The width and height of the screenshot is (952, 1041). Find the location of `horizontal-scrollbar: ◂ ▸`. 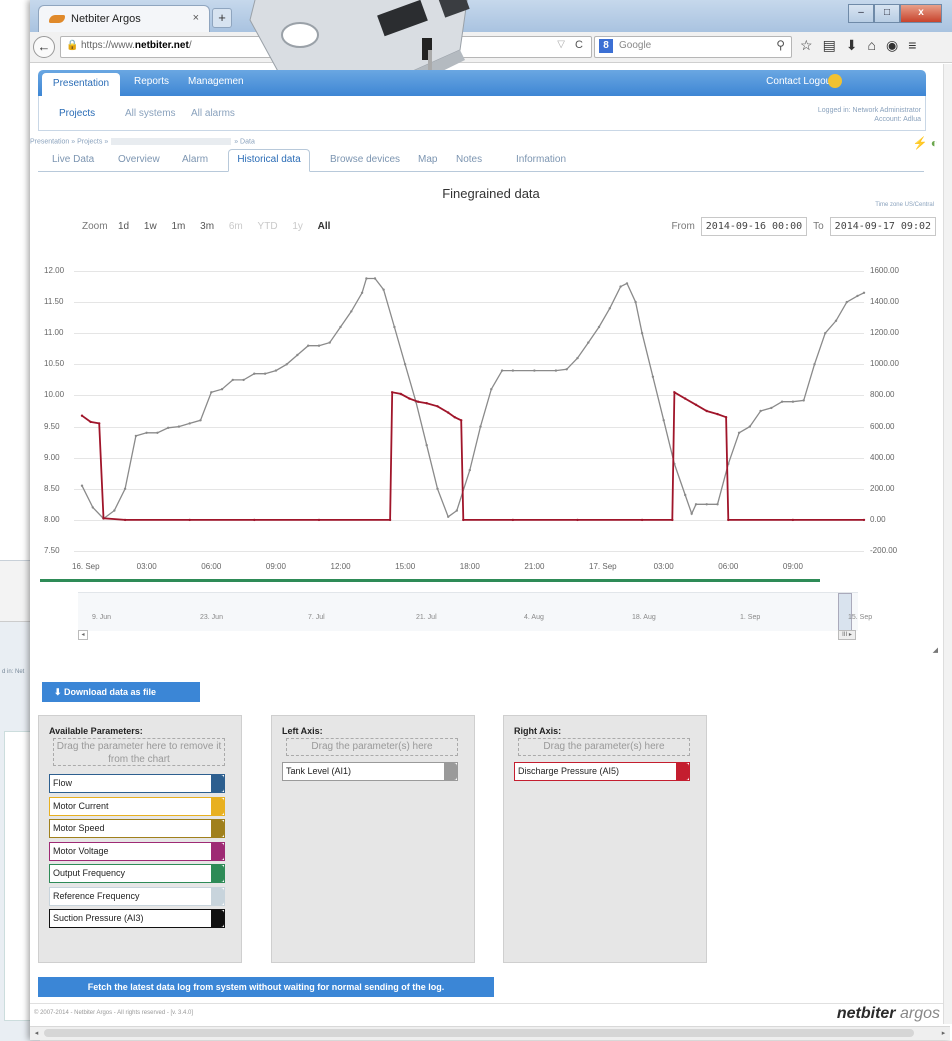

horizontal-scrollbar: ◂ ▸ is located at coordinates (490, 1033).